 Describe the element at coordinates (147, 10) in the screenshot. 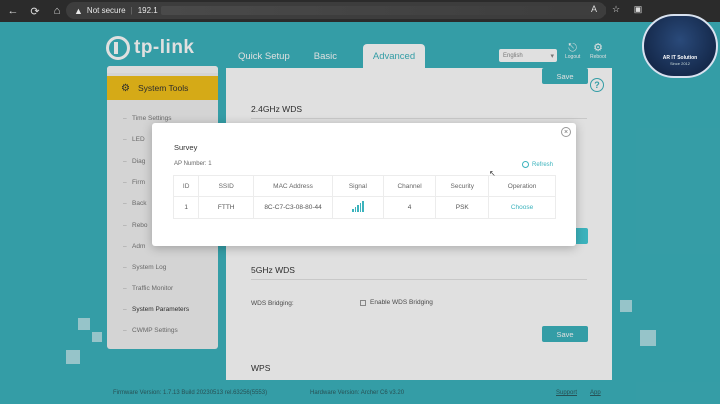

I see `url-text: 192.1` at that location.